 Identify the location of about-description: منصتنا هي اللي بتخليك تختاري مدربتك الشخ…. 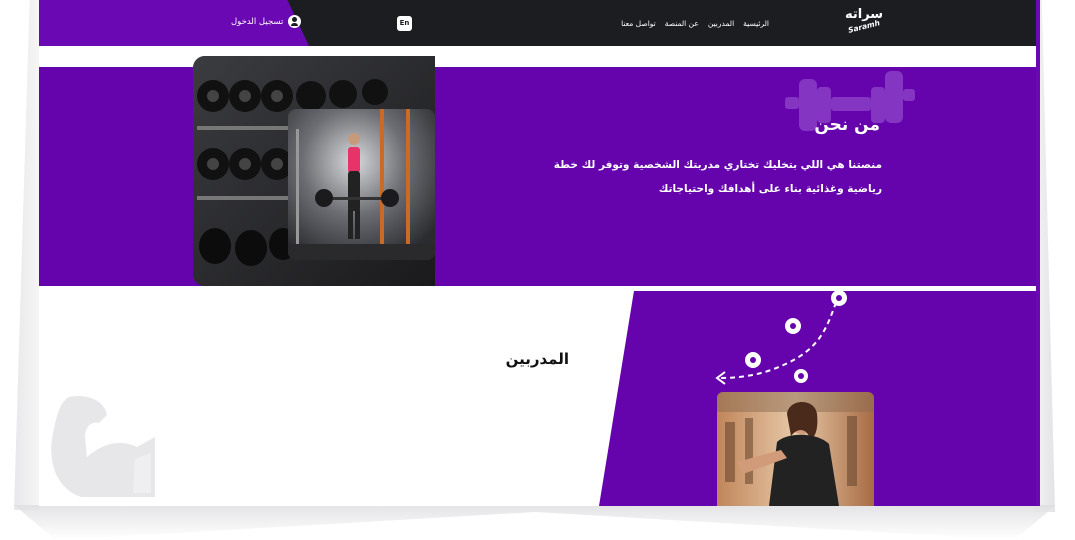
(717, 177).